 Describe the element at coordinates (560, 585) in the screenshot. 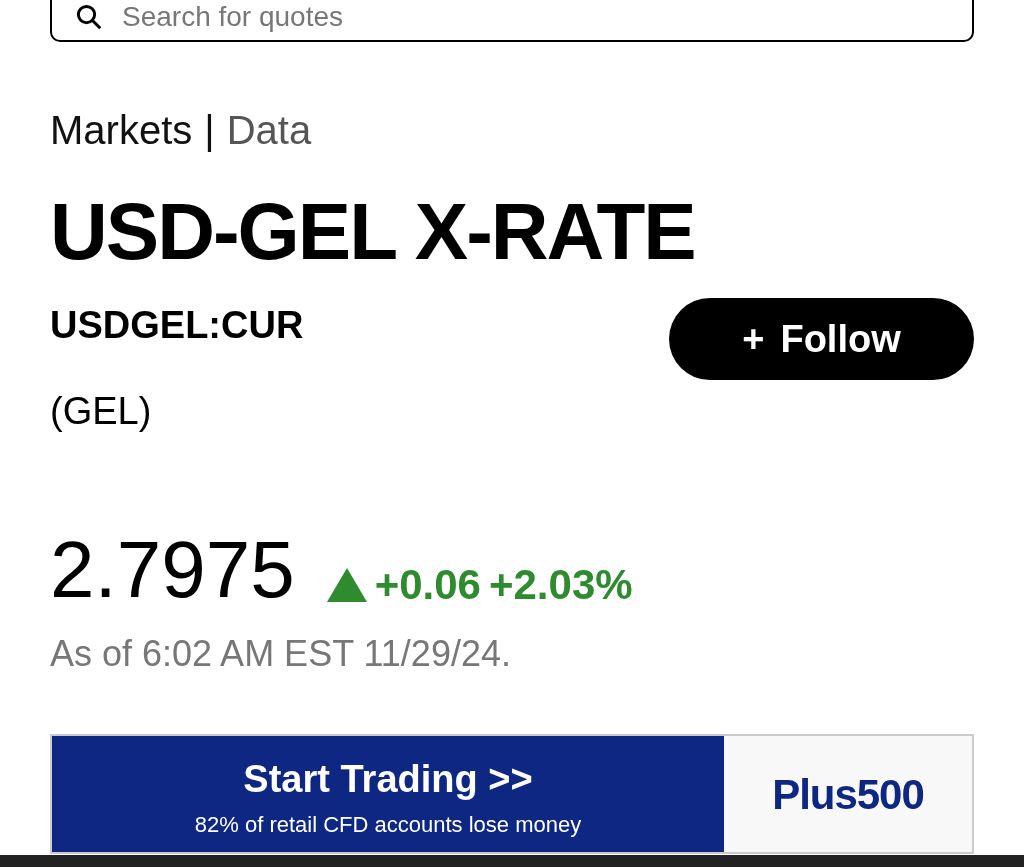

I see `percent-change: +2.03%` at that location.